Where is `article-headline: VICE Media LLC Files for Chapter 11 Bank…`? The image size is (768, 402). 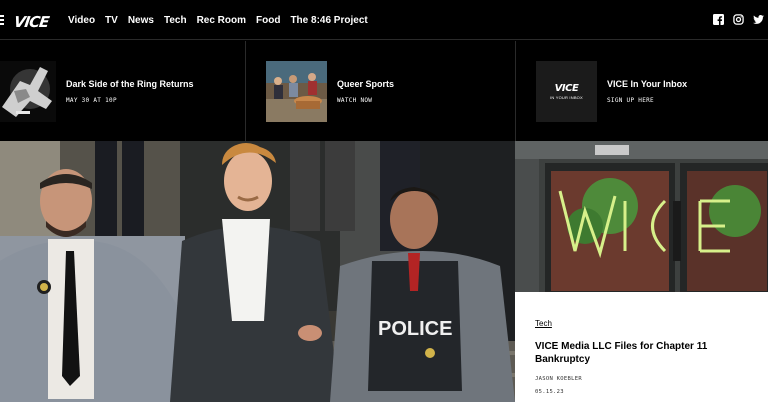
article-headline: VICE Media LLC Files for Chapter 11 Bank… is located at coordinates (635, 353).